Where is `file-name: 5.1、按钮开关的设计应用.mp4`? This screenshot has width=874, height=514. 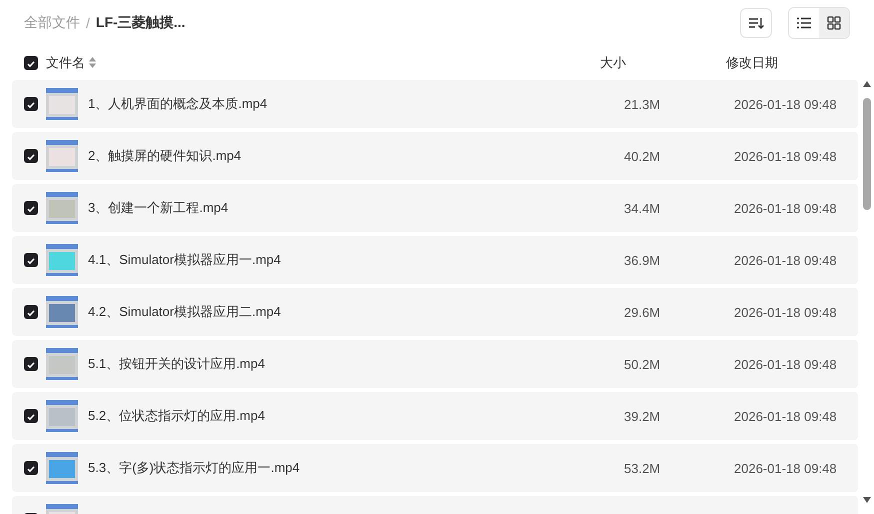 file-name: 5.1、按钮开关的设计应用.mp4 is located at coordinates (356, 364).